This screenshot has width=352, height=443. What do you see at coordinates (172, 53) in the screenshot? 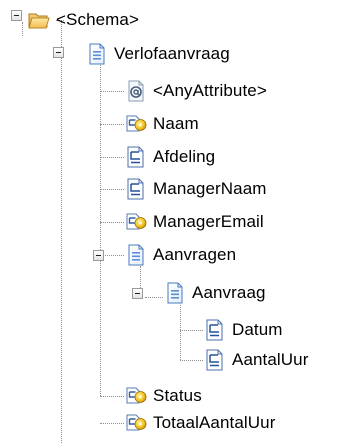
I see `node-label: Verlofaanvraag` at bounding box center [172, 53].